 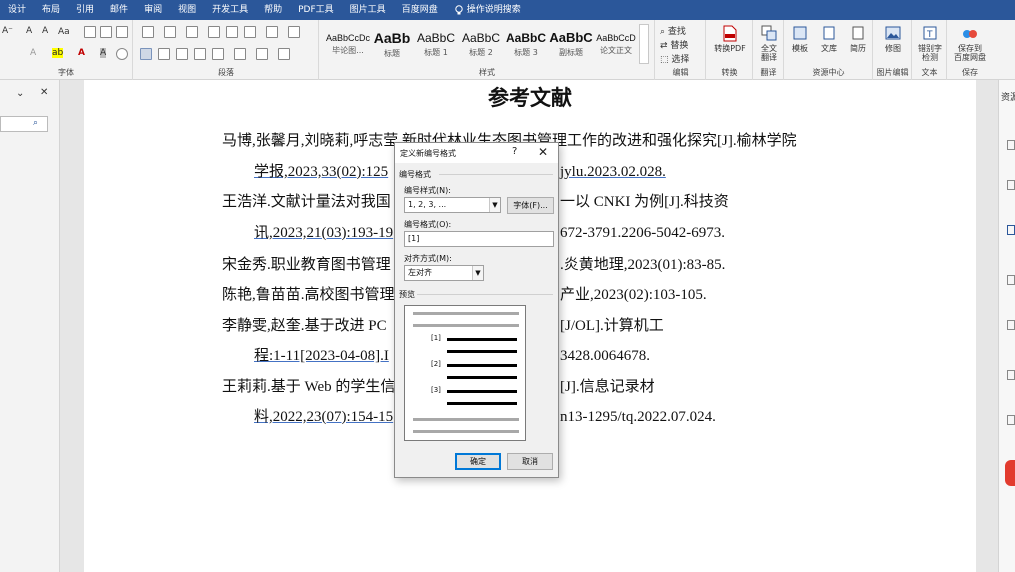 I want to click on number-format-label: 编号格式(O):, so click(x=428, y=224).